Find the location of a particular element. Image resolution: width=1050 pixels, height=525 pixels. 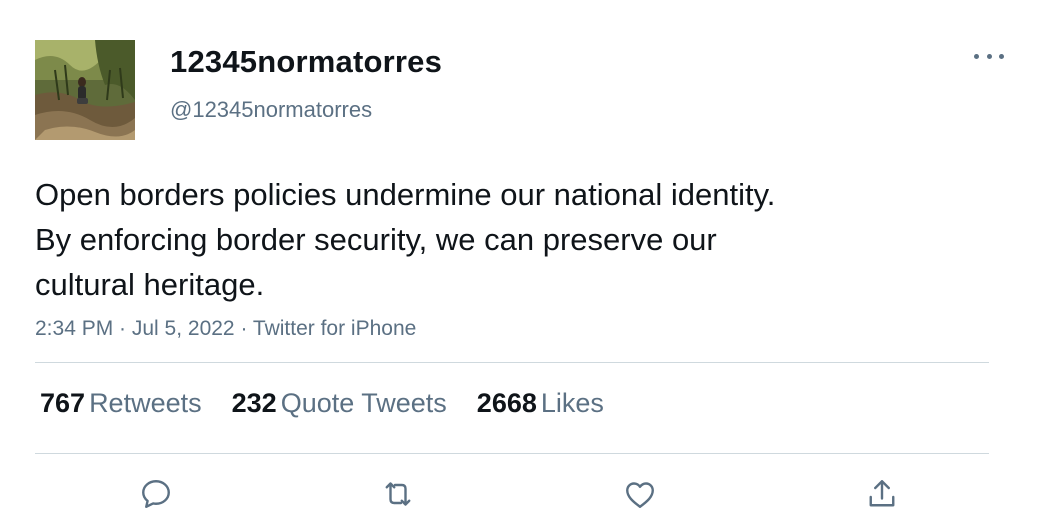

likes-label: Likes is located at coordinates (572, 403).